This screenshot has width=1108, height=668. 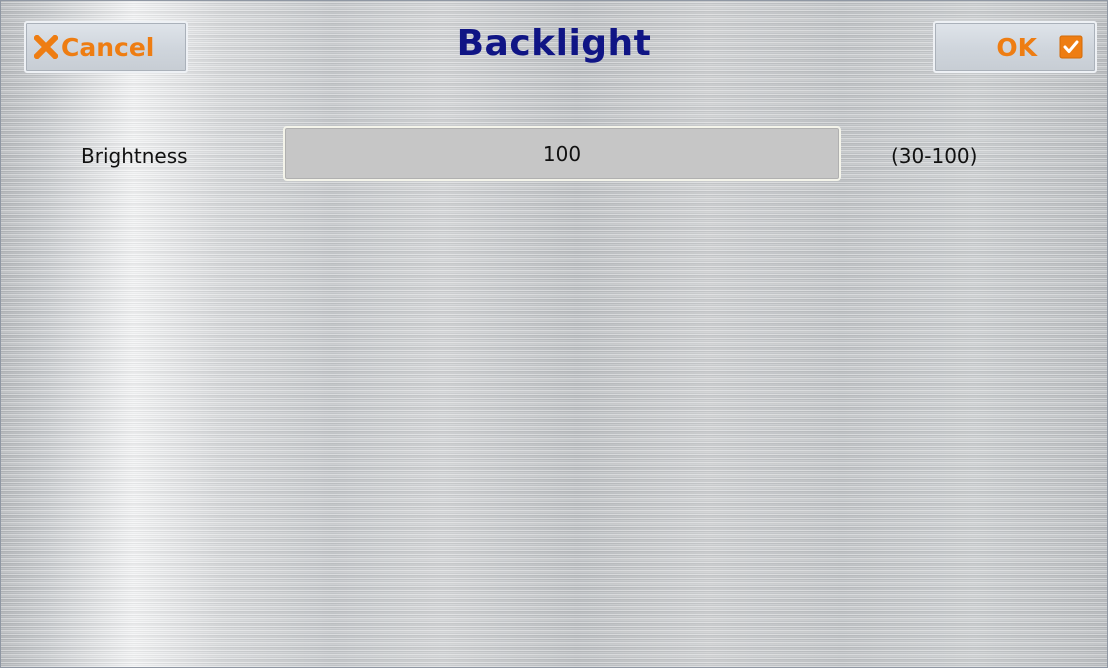 I want to click on ok-button: OK, so click(x=1015, y=47).